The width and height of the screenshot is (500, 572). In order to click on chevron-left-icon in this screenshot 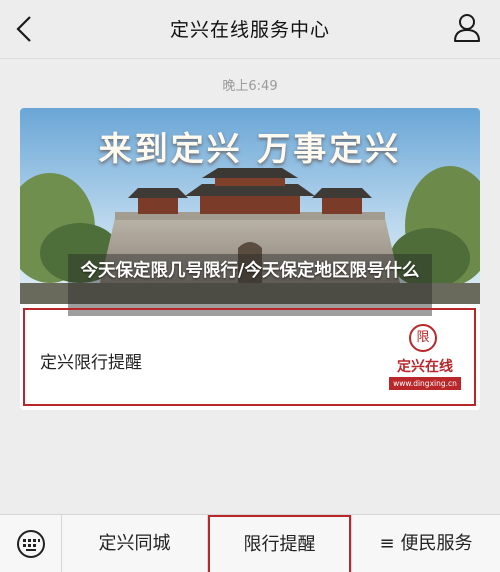, I will do `click(23, 29)`.